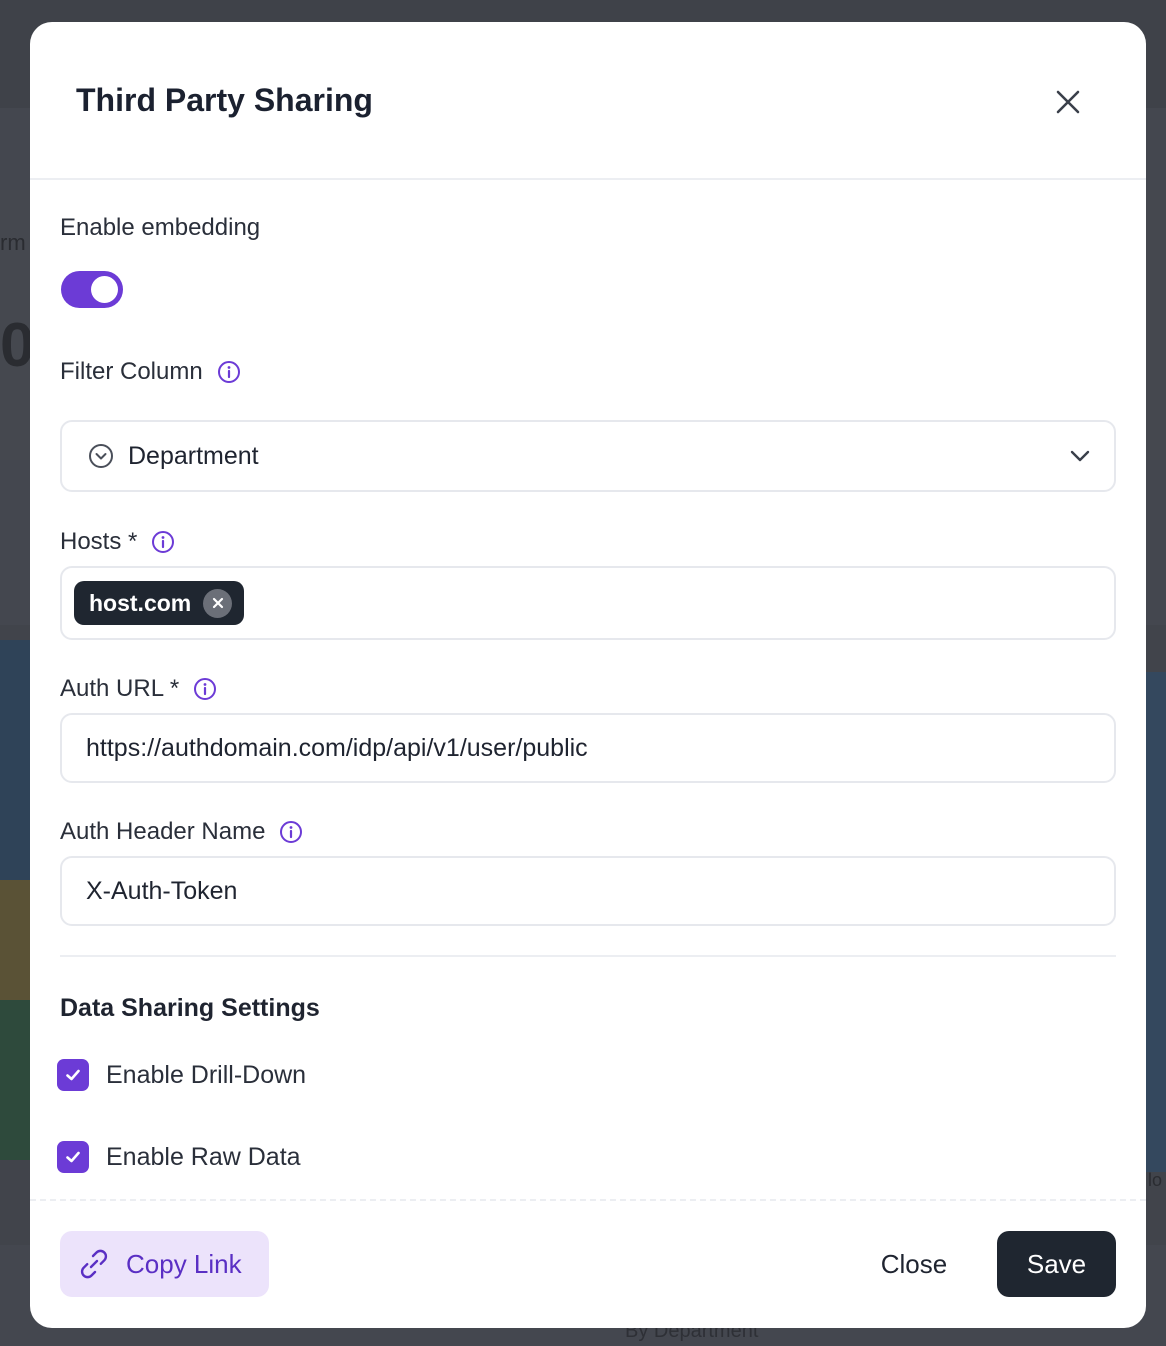 The height and width of the screenshot is (1346, 1166). What do you see at coordinates (184, 1263) in the screenshot?
I see `copy-link-label: Copy Link` at bounding box center [184, 1263].